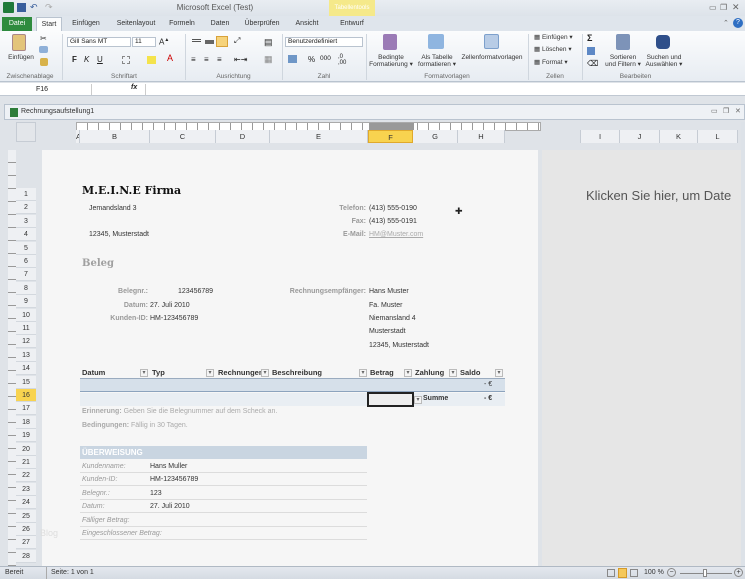 The width and height of the screenshot is (745, 579). What do you see at coordinates (164, 42) in the screenshot?
I see `grow-font-icon: A▲` at bounding box center [164, 42].